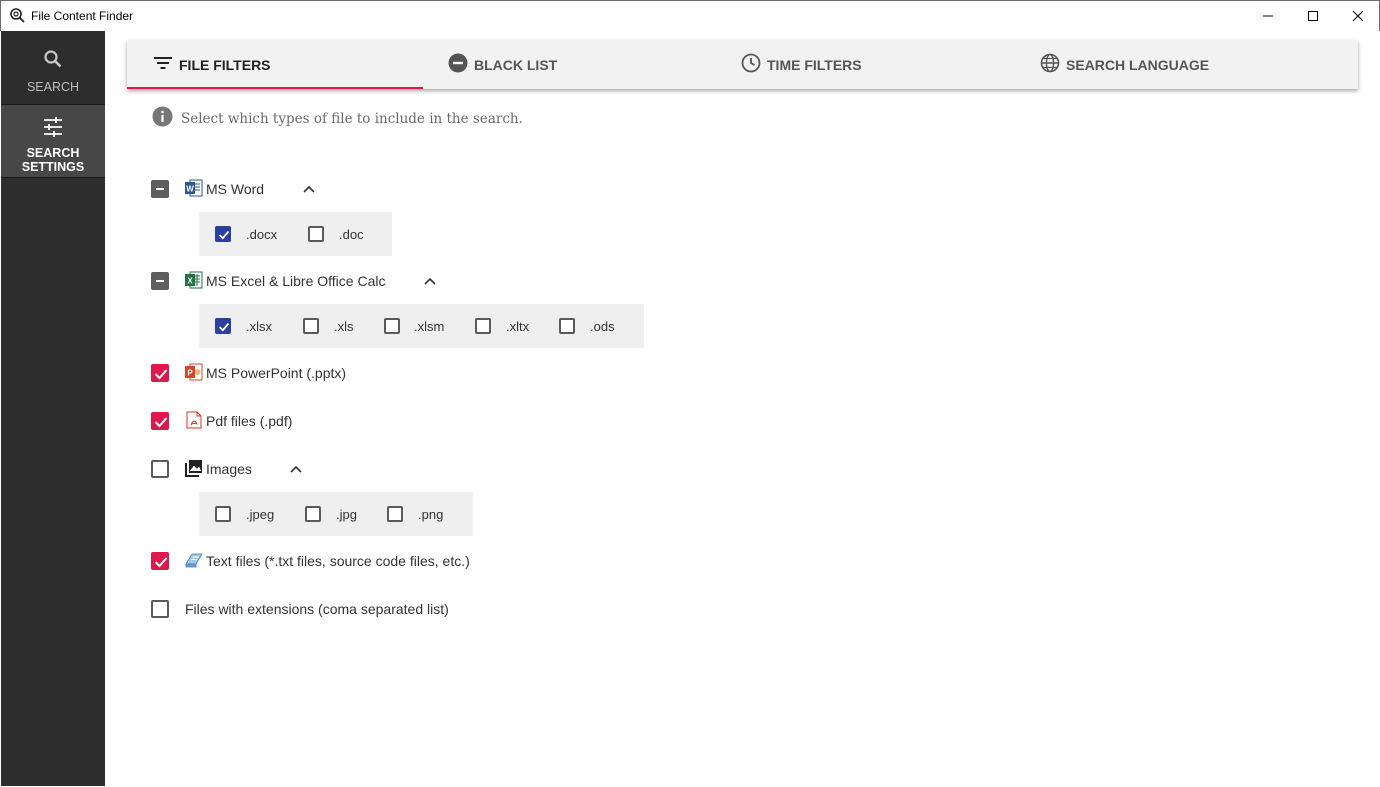 The height and width of the screenshot is (787, 1380). I want to click on text-file-icon, so click(194, 560).